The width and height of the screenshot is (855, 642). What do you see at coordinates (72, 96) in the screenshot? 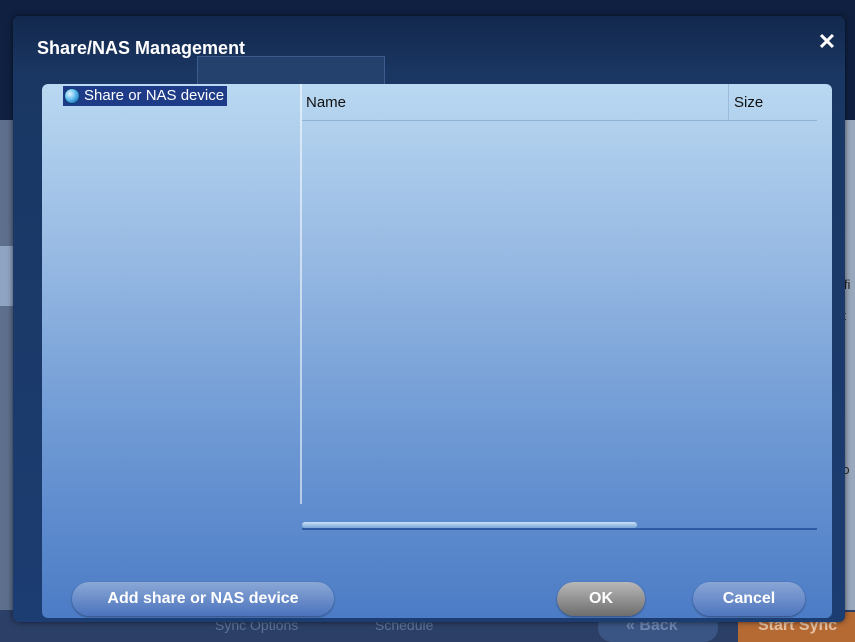
I see `globe-icon` at bounding box center [72, 96].